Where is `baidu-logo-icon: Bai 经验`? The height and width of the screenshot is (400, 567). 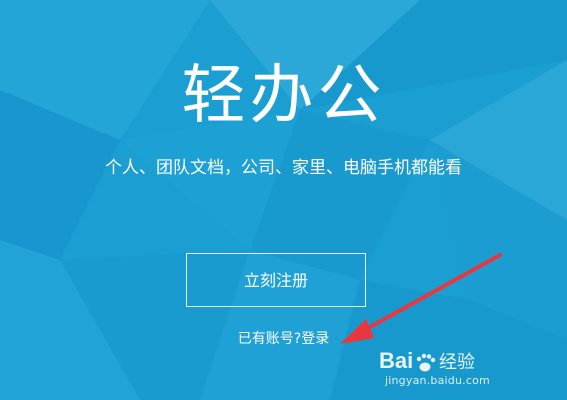 baidu-logo-icon: Bai 经验 is located at coordinates (427, 360).